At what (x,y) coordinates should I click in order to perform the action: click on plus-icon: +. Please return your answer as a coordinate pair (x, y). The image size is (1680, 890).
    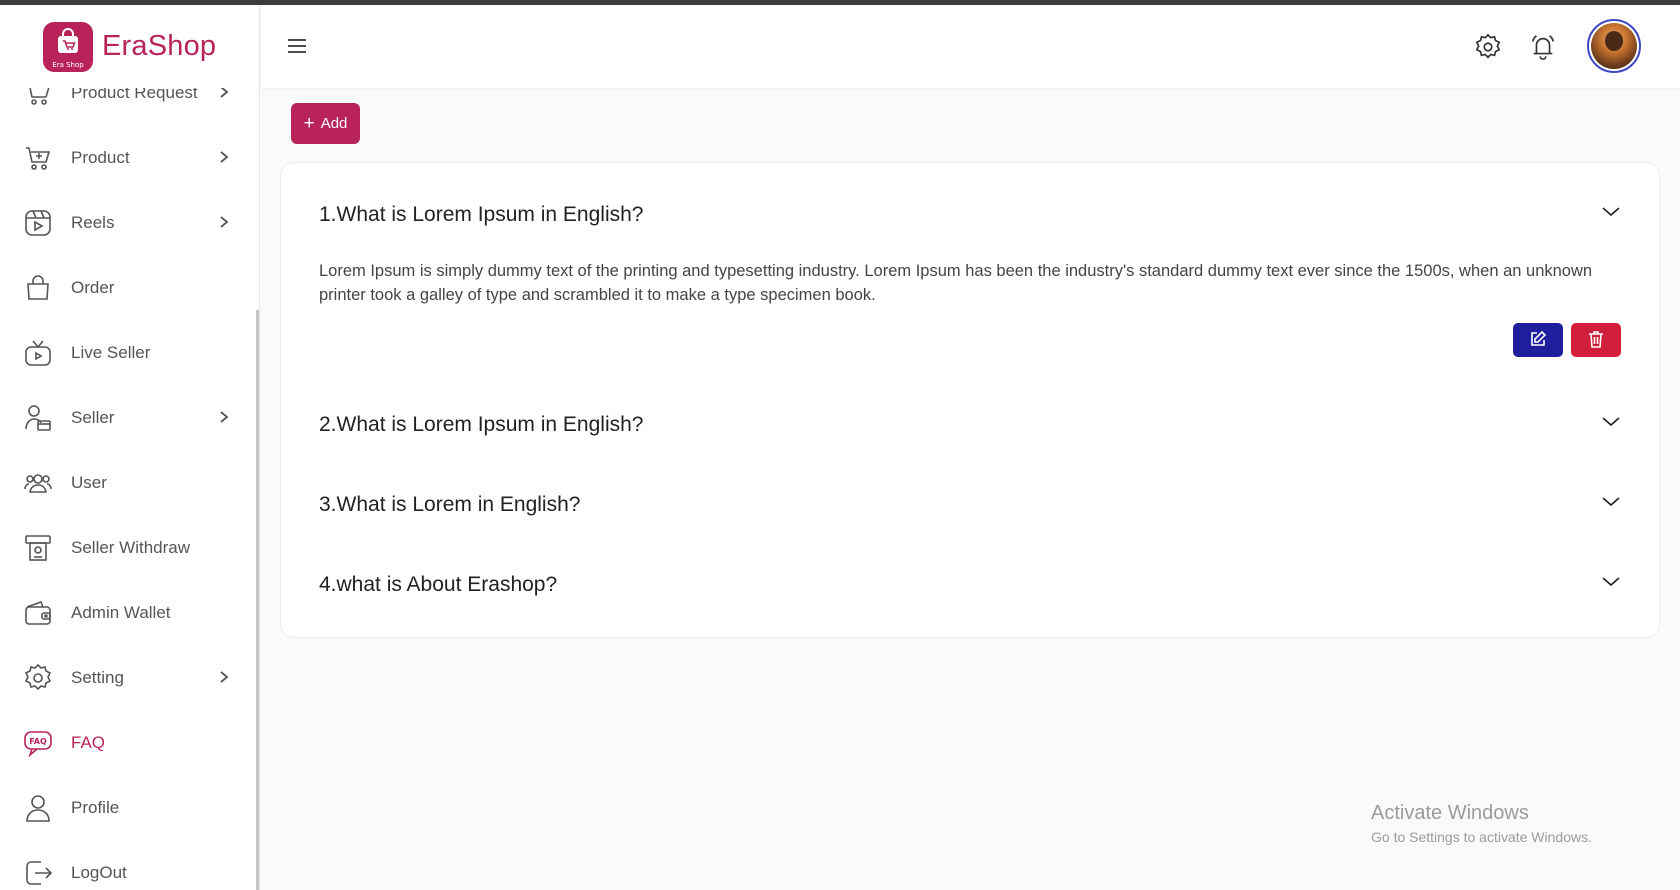
    Looking at the image, I should click on (309, 123).